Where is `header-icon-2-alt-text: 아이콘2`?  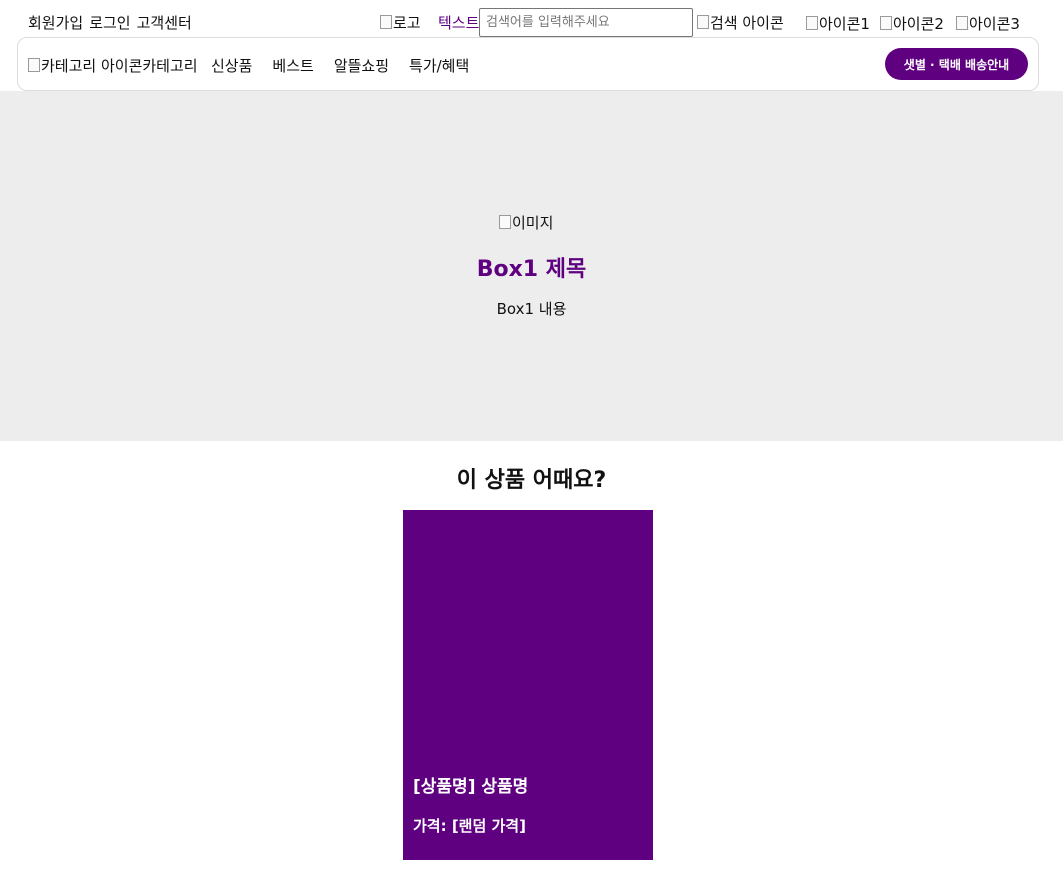 header-icon-2-alt-text: 아이콘2 is located at coordinates (918, 24).